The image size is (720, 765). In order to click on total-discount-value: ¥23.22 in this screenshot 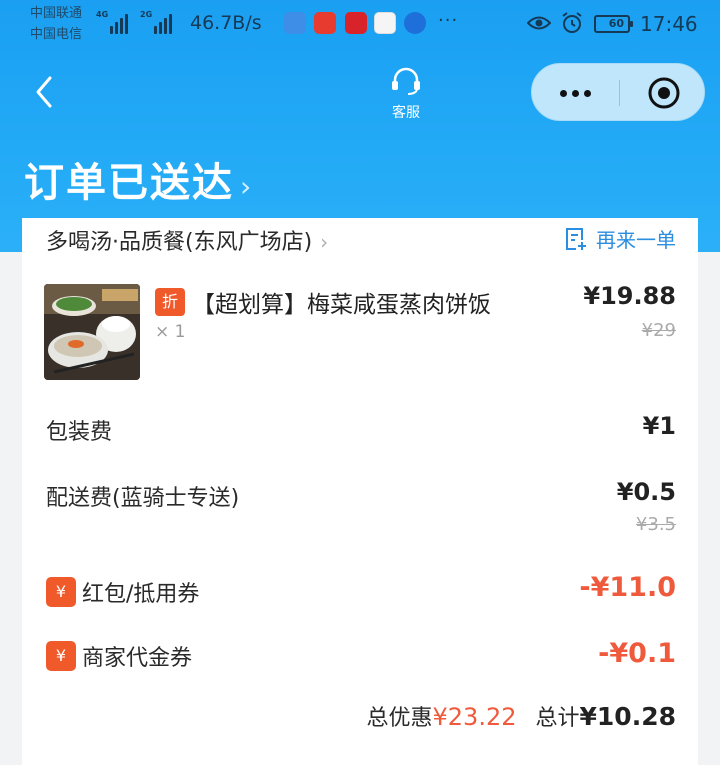, I will do `click(474, 717)`.